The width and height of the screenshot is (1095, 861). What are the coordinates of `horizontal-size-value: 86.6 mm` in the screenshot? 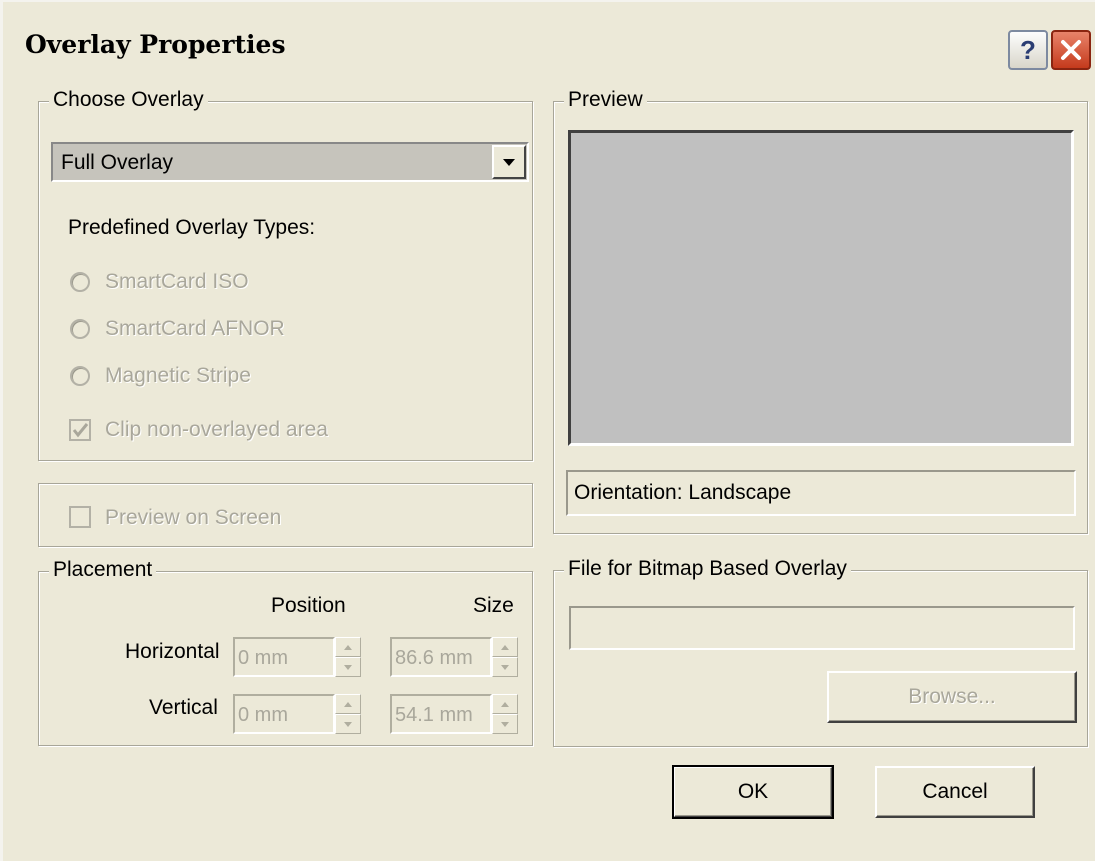 It's located at (434, 658).